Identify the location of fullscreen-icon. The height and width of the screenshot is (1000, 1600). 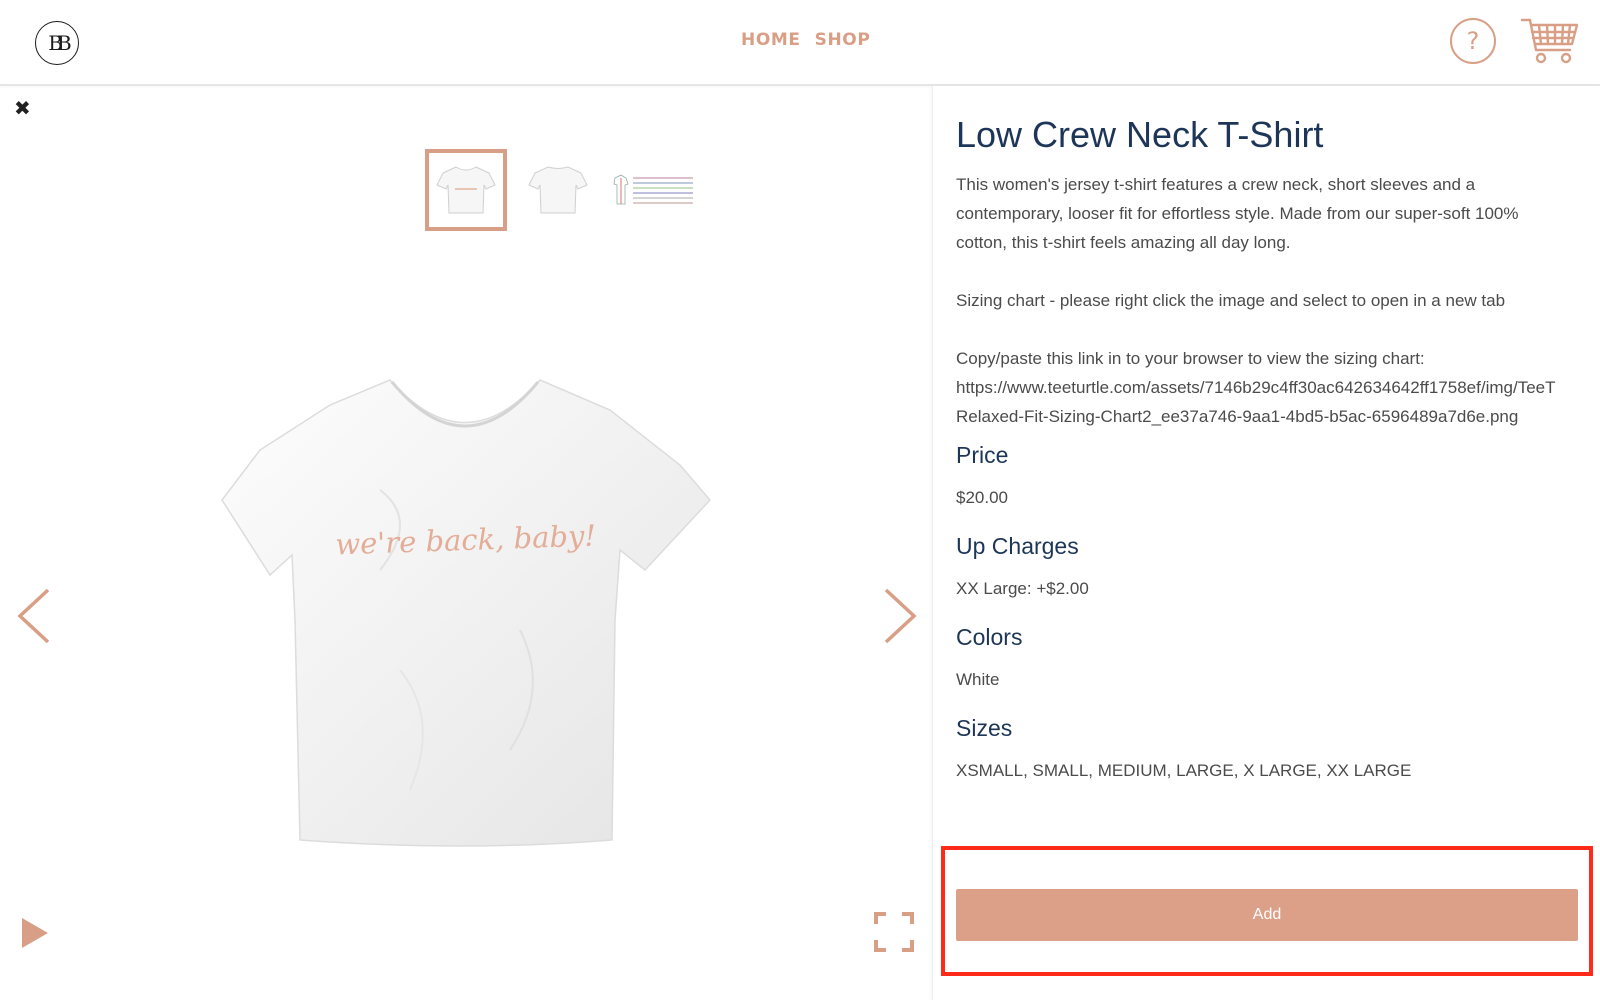
(894, 932).